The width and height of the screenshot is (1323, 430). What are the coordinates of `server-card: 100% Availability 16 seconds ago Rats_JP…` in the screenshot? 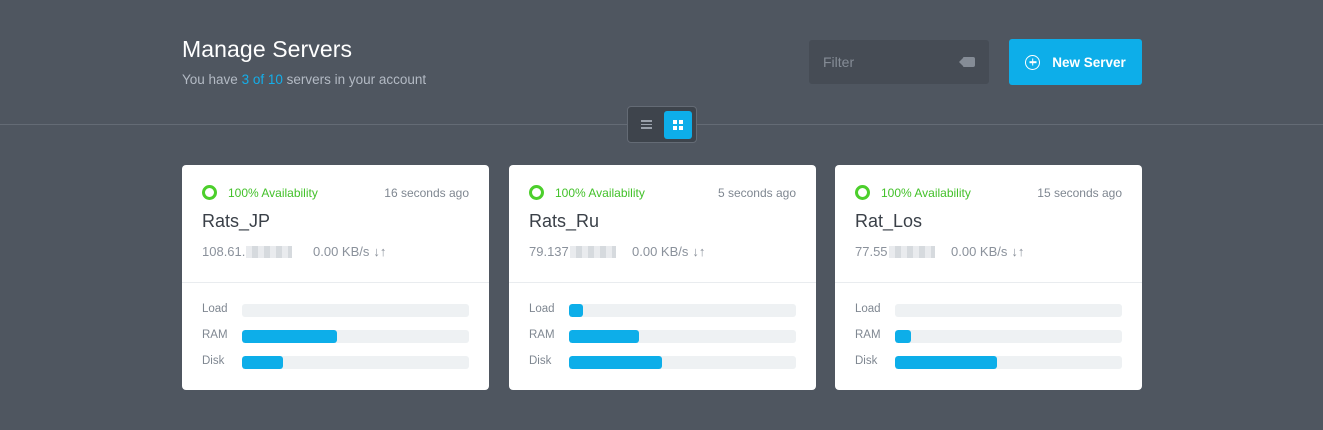 It's located at (335, 277).